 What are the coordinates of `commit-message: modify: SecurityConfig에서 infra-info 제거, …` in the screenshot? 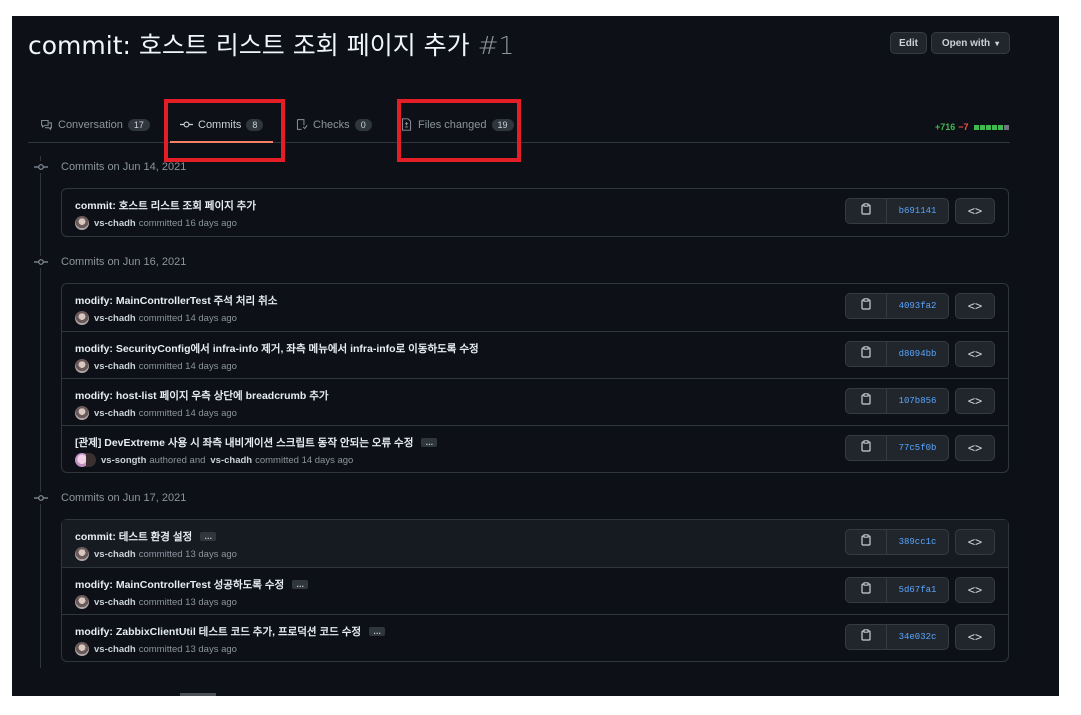 It's located at (277, 348).